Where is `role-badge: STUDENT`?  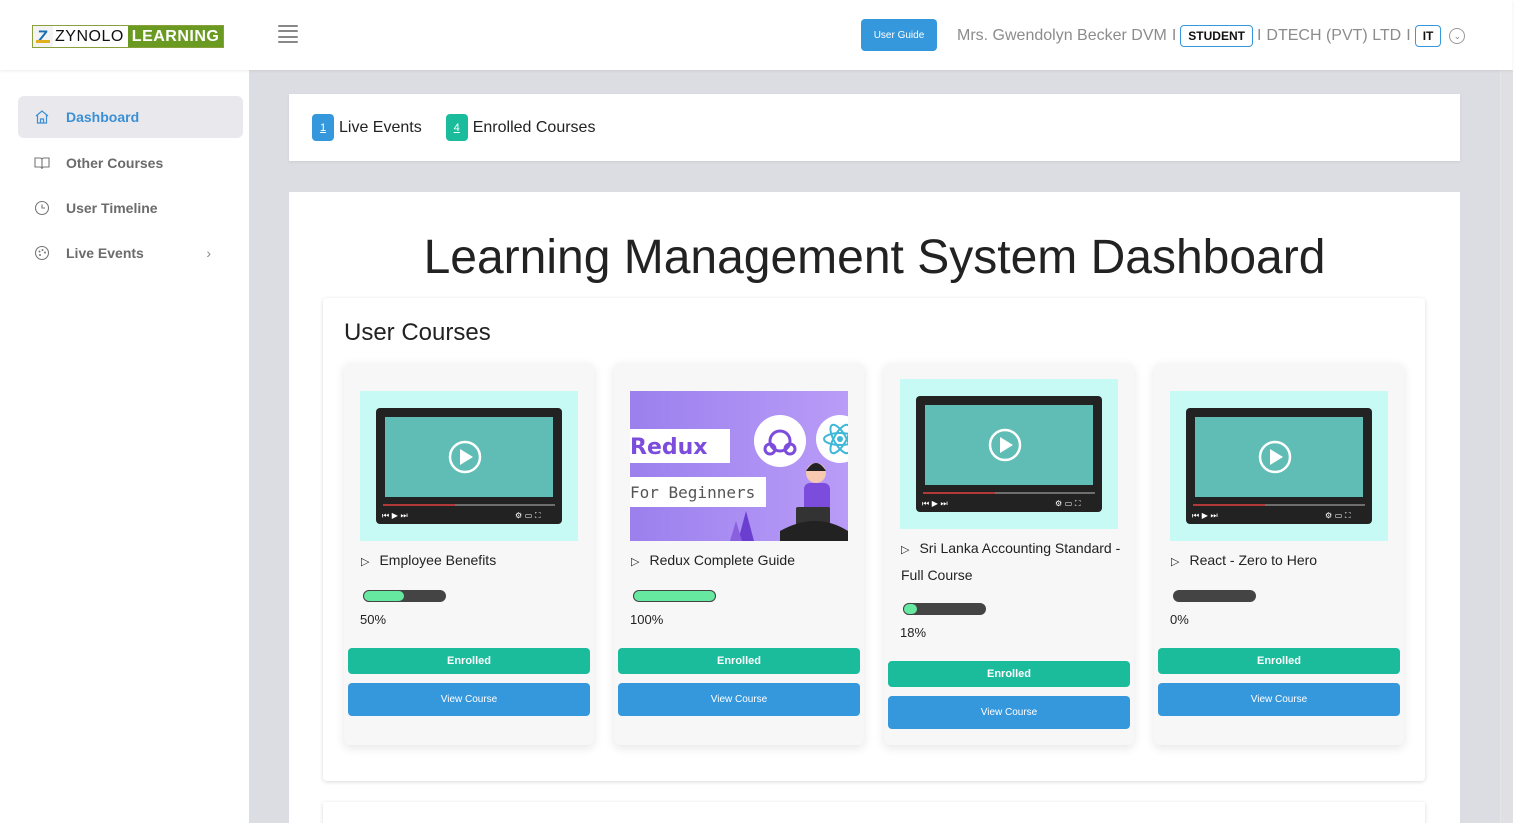 role-badge: STUDENT is located at coordinates (1216, 36).